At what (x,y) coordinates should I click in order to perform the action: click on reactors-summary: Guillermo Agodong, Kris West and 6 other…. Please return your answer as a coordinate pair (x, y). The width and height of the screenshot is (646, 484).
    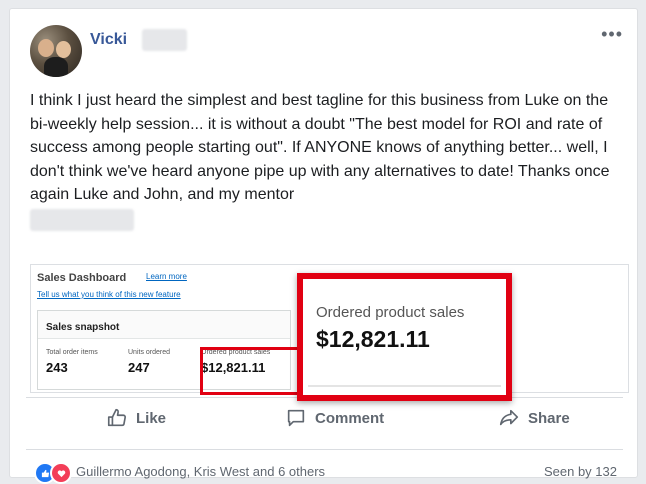
    Looking at the image, I should click on (200, 471).